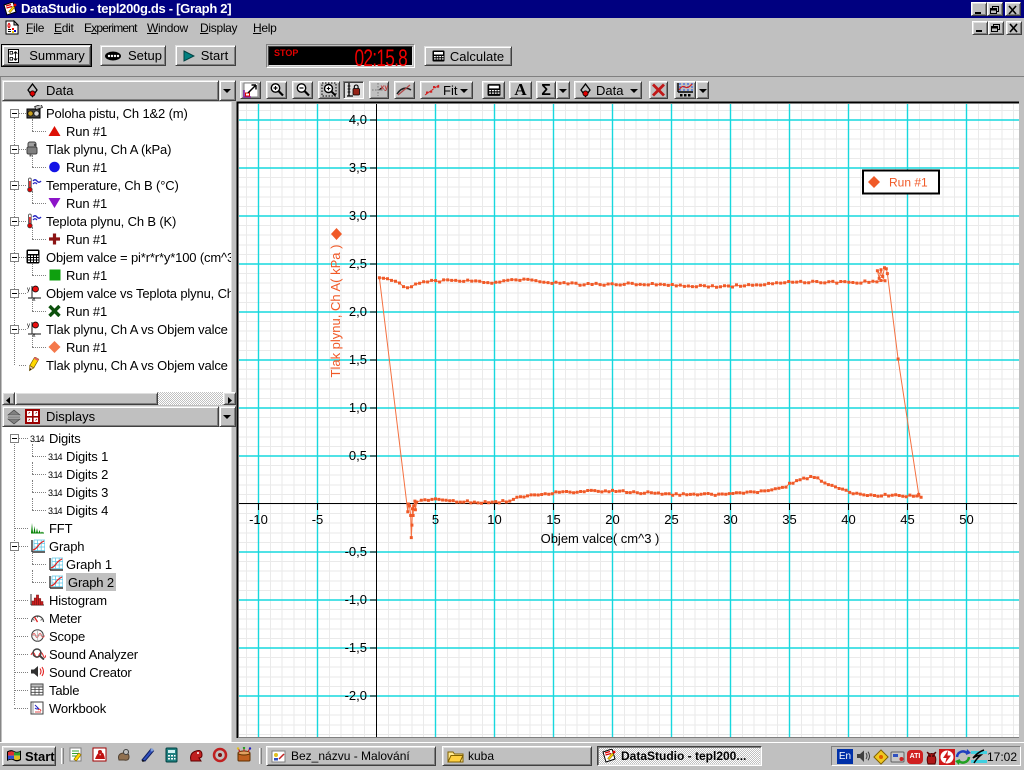  What do you see at coordinates (600, 538) in the screenshot?
I see `svg-text: Objem valce( cm^3 )` at bounding box center [600, 538].